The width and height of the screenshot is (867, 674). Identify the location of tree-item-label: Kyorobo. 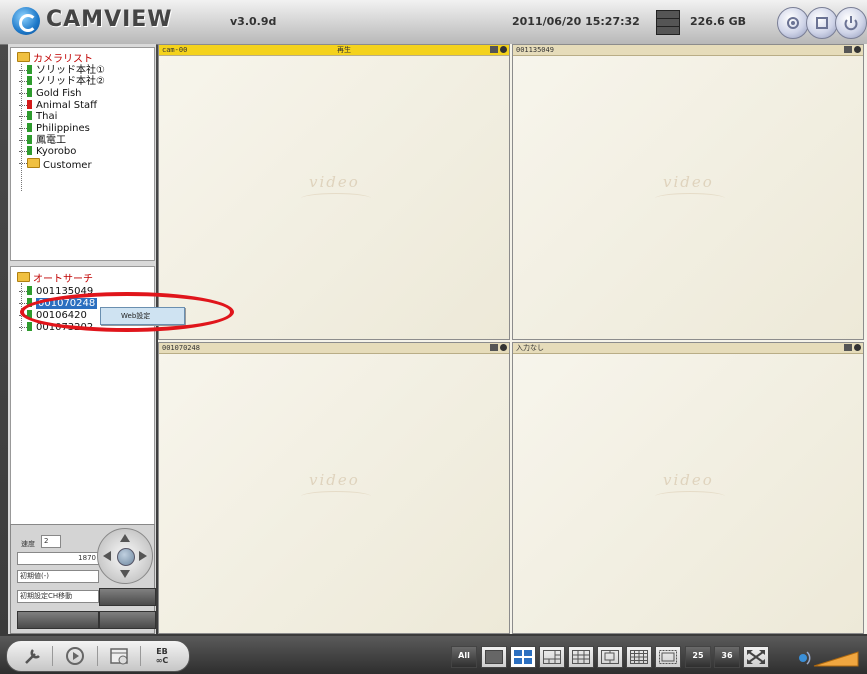
(56, 151).